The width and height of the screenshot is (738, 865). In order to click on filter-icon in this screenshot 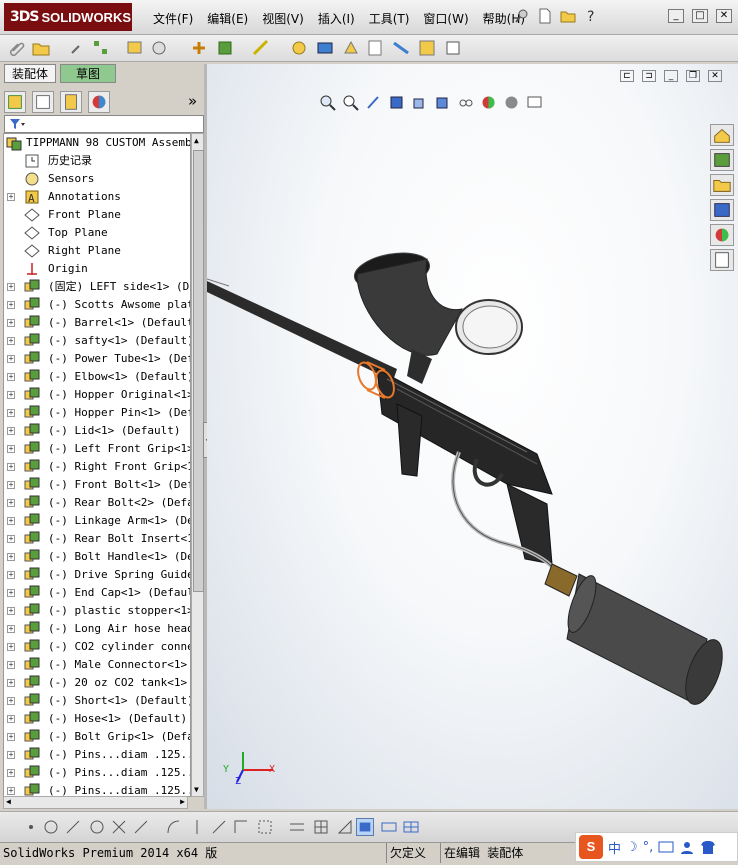, I will do `click(17, 124)`.